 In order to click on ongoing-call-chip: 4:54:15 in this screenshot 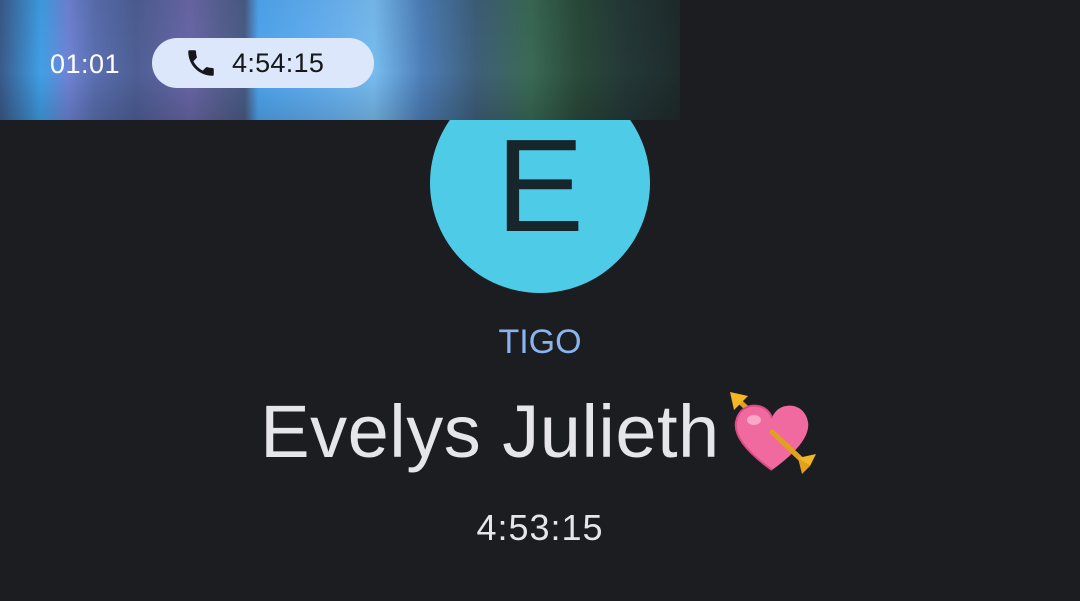, I will do `click(263, 63)`.